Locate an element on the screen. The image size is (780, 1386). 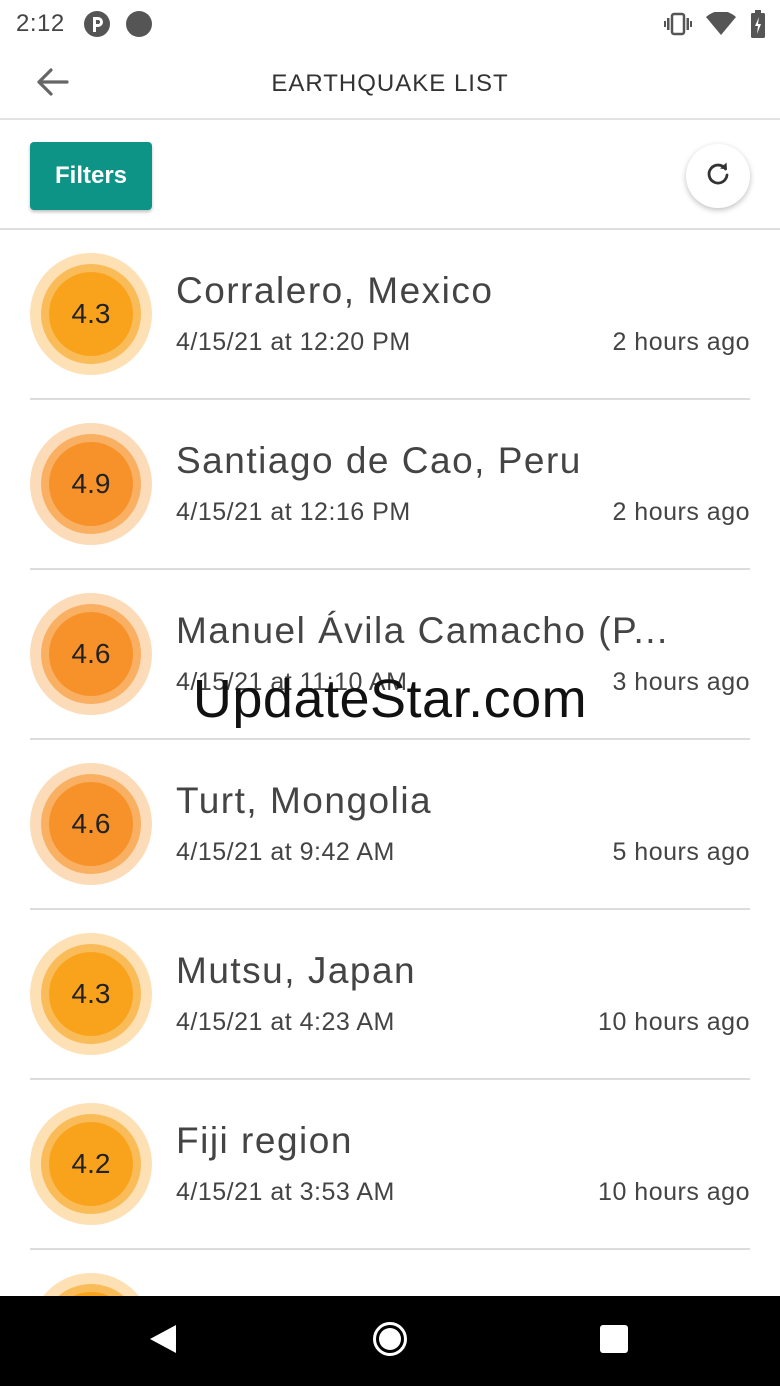
system-nav-bar is located at coordinates (390, 1341).